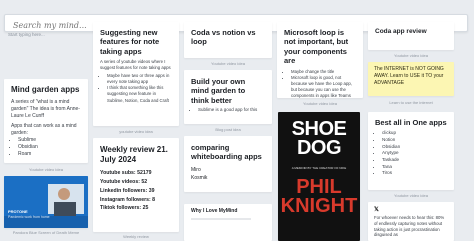 This screenshot has height=241, width=474. Describe the element at coordinates (126, 173) in the screenshot. I see `stat-line: Youtube subs: 52179` at that location.